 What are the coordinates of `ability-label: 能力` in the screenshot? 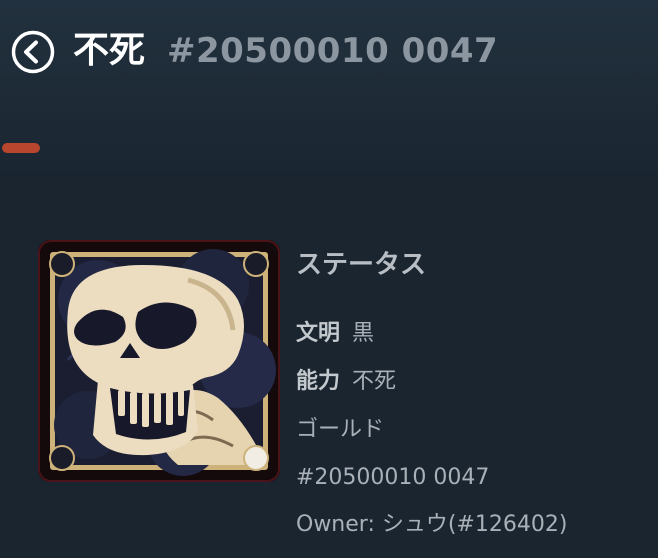 It's located at (318, 381).